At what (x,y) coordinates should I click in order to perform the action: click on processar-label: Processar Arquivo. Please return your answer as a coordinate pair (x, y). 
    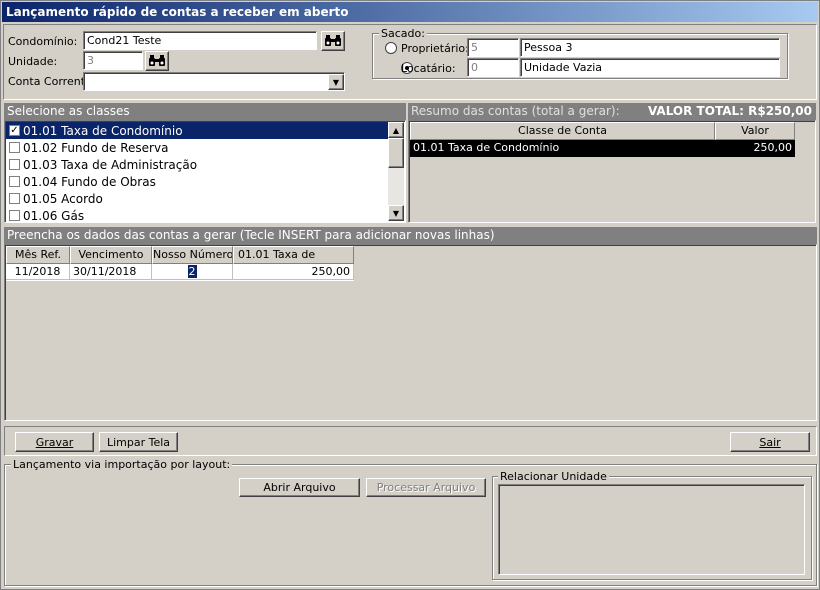
    Looking at the image, I should click on (426, 487).